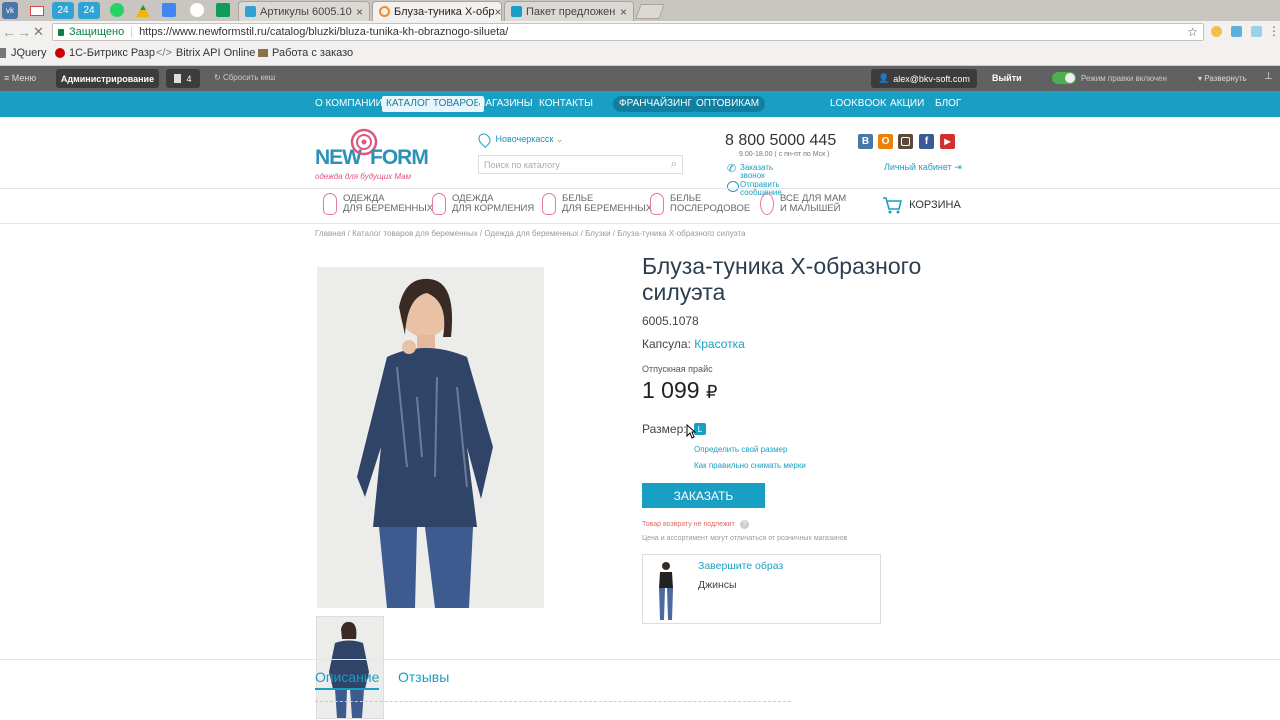 The image size is (1280, 720). Describe the element at coordinates (105, 53) in the screenshot. I see `bookmark-bitrix: 1С-Битрикс Разр` at that location.